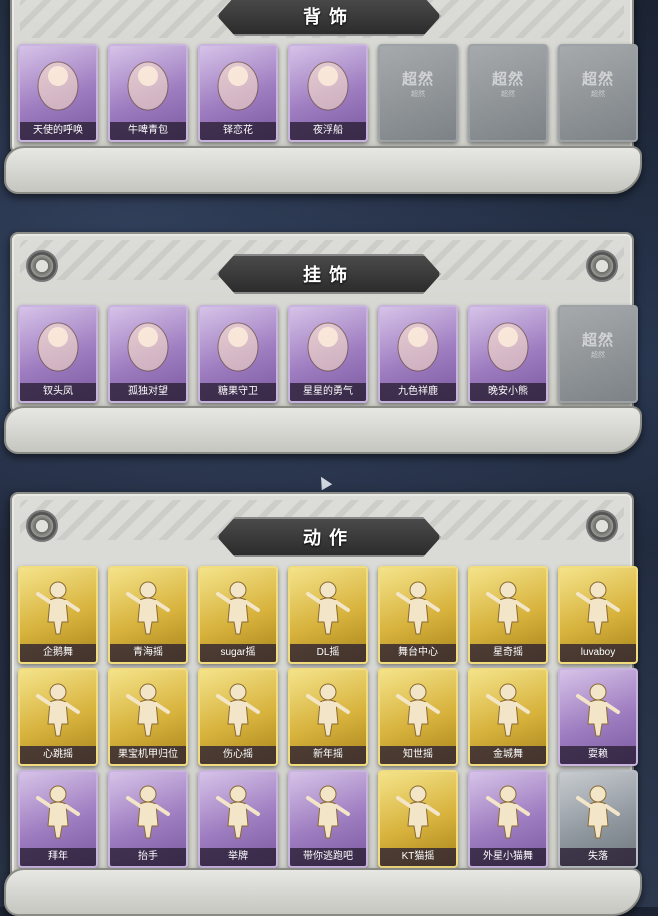 The height and width of the screenshot is (916, 658). I want to click on item-card: 九色祥鹿, so click(418, 354).